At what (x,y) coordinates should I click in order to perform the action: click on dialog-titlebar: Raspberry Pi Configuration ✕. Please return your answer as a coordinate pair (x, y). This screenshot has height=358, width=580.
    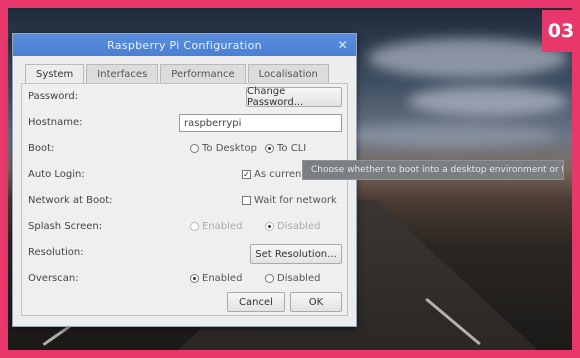
    Looking at the image, I should click on (184, 45).